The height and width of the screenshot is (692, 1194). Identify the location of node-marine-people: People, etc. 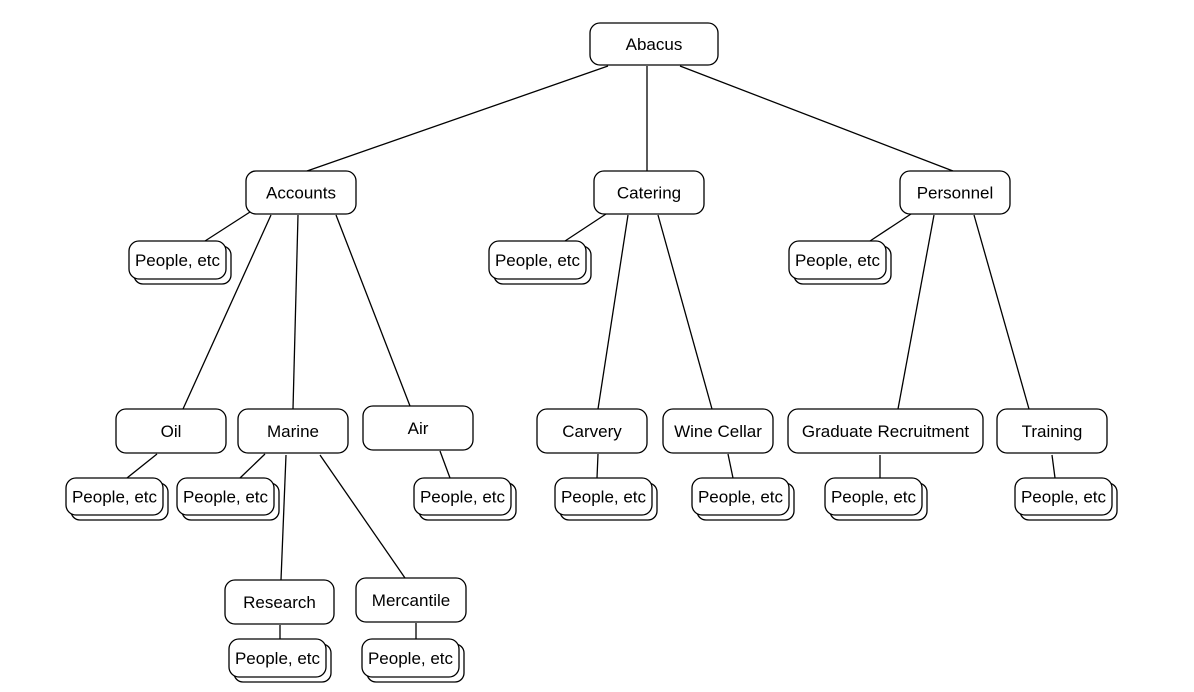
(228, 499).